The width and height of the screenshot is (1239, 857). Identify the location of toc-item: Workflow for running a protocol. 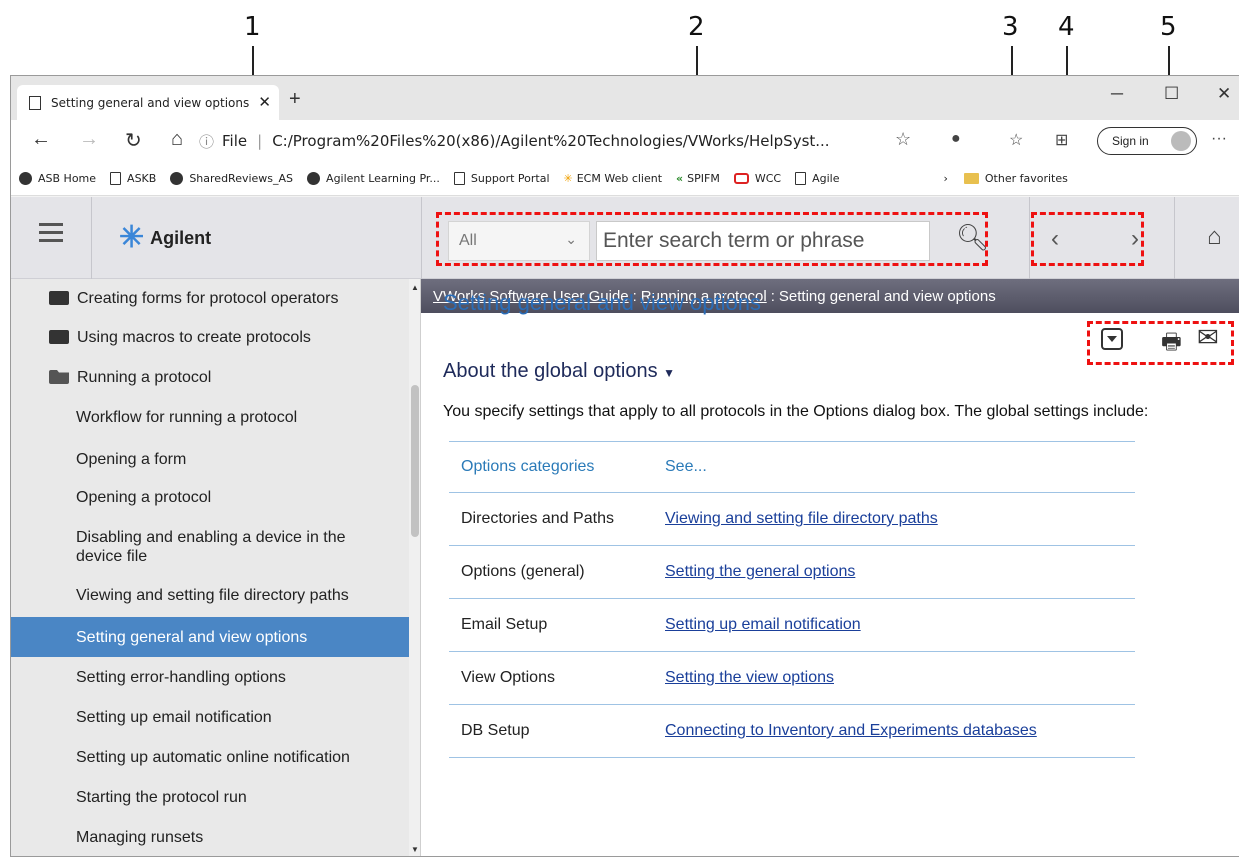
(210, 417).